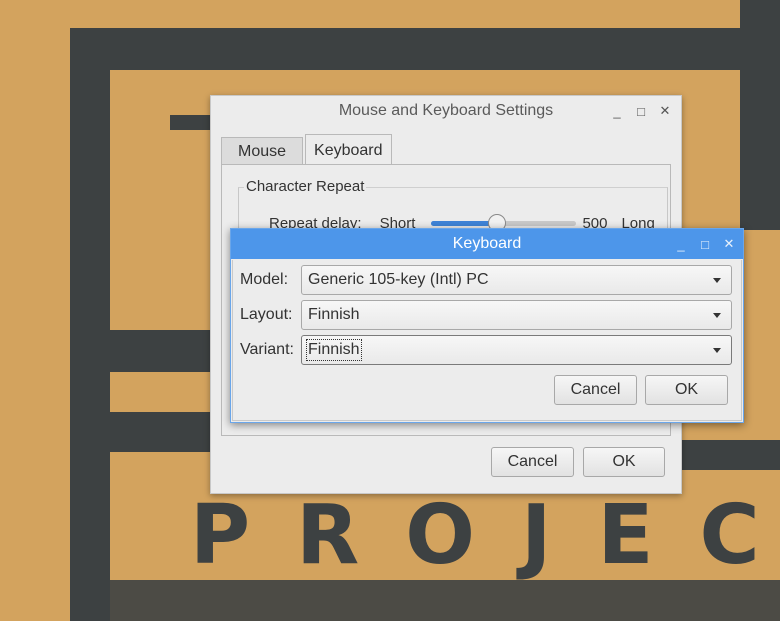 This screenshot has width=780, height=621. Describe the element at coordinates (516, 280) in the screenshot. I see `model-select: Generic 105-key (Intl) PC` at that location.